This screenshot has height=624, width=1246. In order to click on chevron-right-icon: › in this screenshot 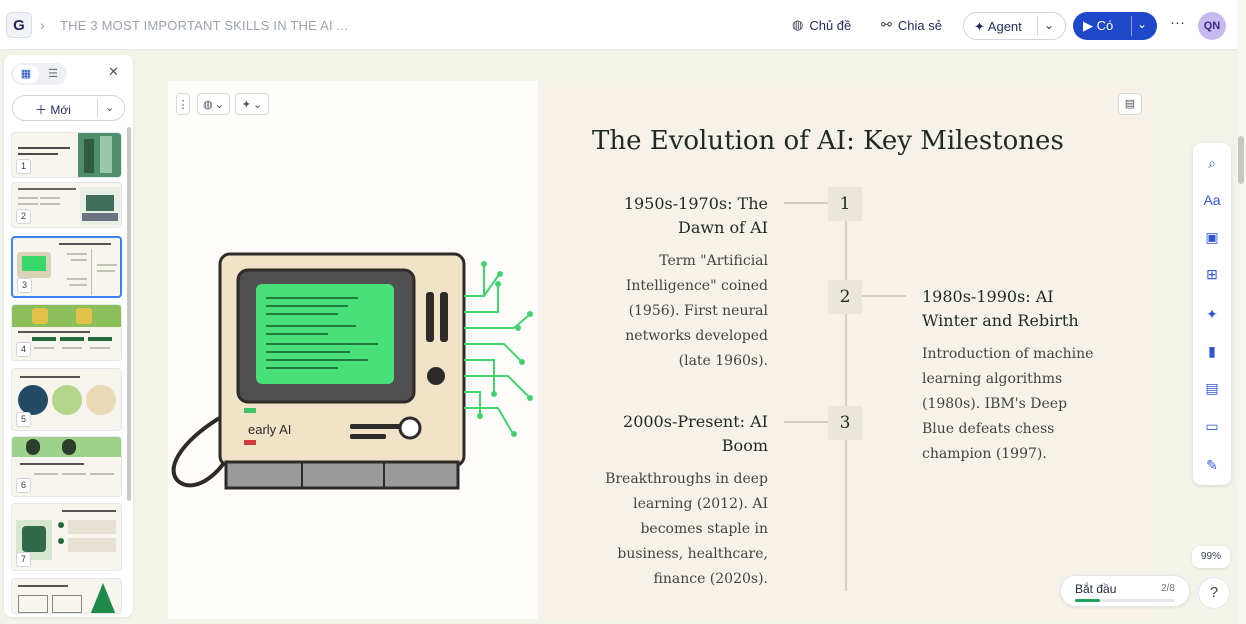, I will do `click(42, 25)`.